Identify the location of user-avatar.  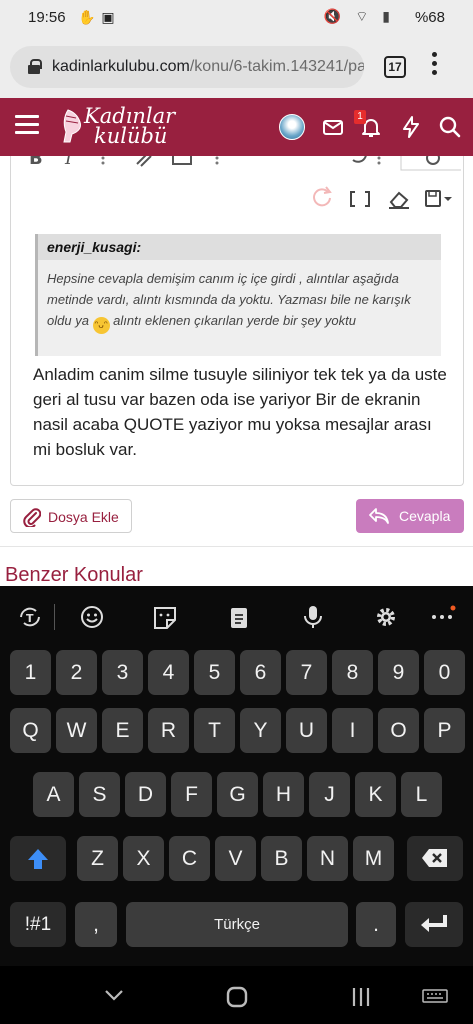
(292, 127).